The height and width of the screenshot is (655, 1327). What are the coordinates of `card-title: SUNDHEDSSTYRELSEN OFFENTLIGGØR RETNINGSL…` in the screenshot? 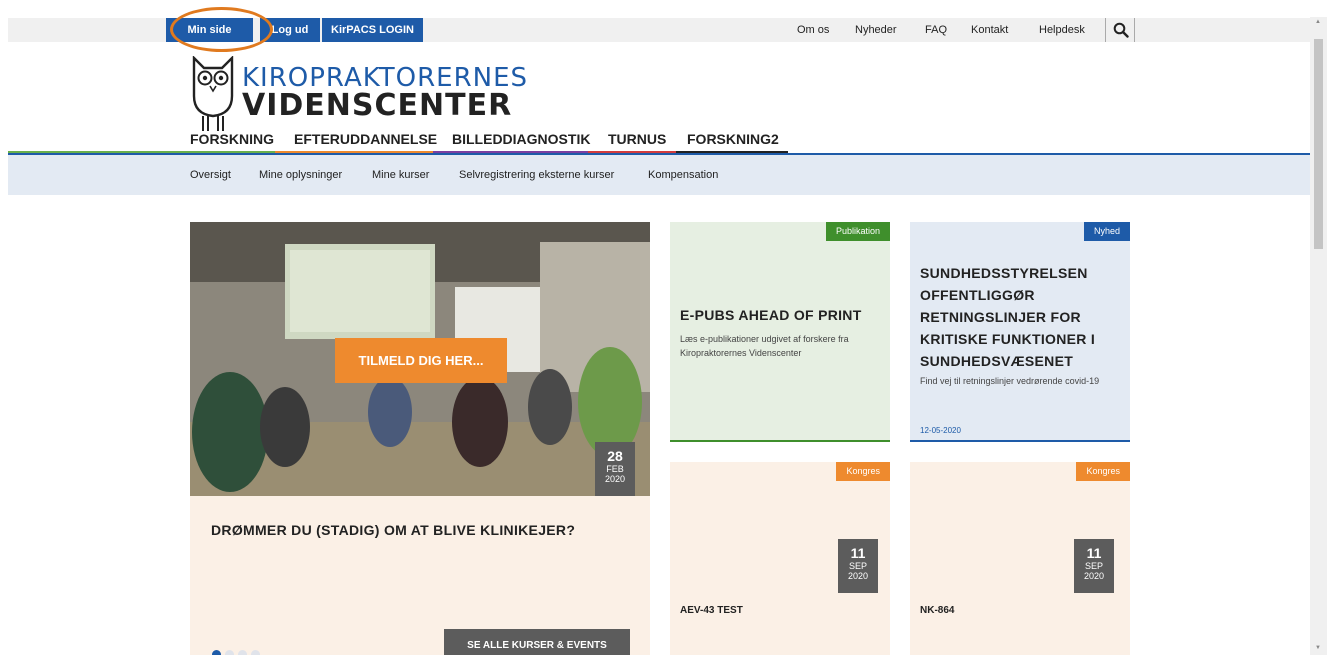 It's located at (1022, 317).